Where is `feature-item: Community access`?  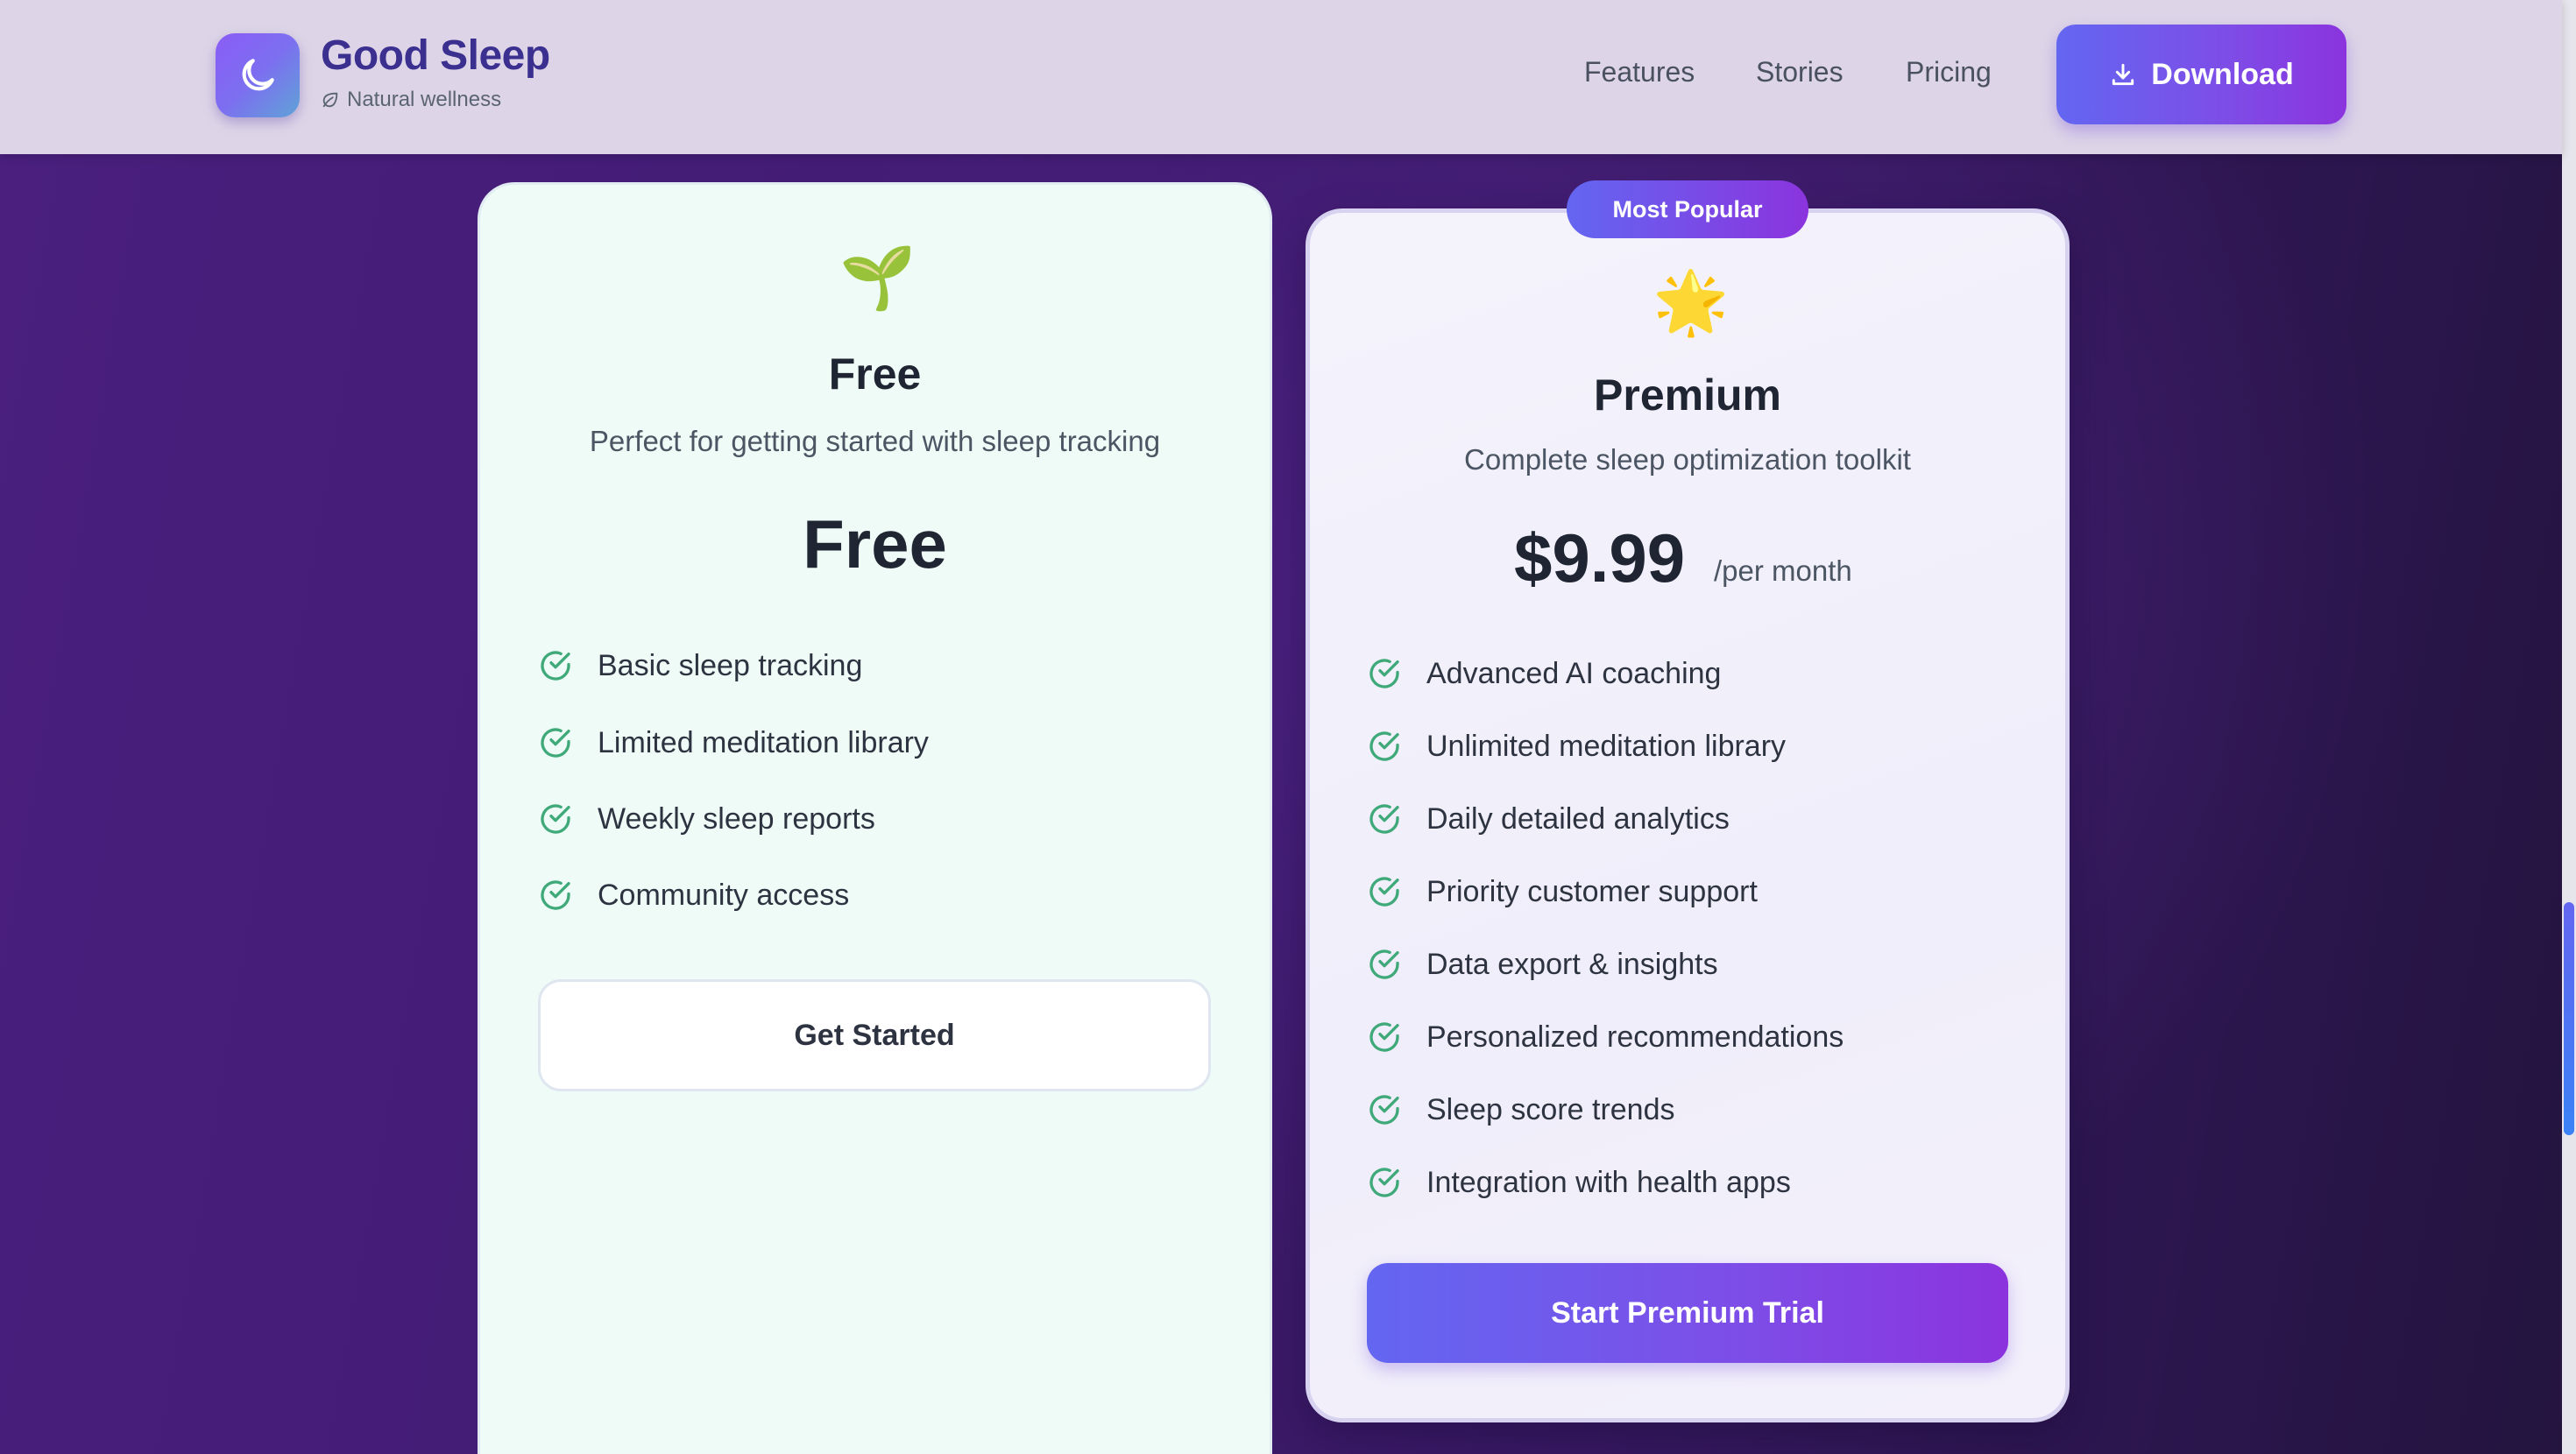 feature-item: Community access is located at coordinates (693, 895).